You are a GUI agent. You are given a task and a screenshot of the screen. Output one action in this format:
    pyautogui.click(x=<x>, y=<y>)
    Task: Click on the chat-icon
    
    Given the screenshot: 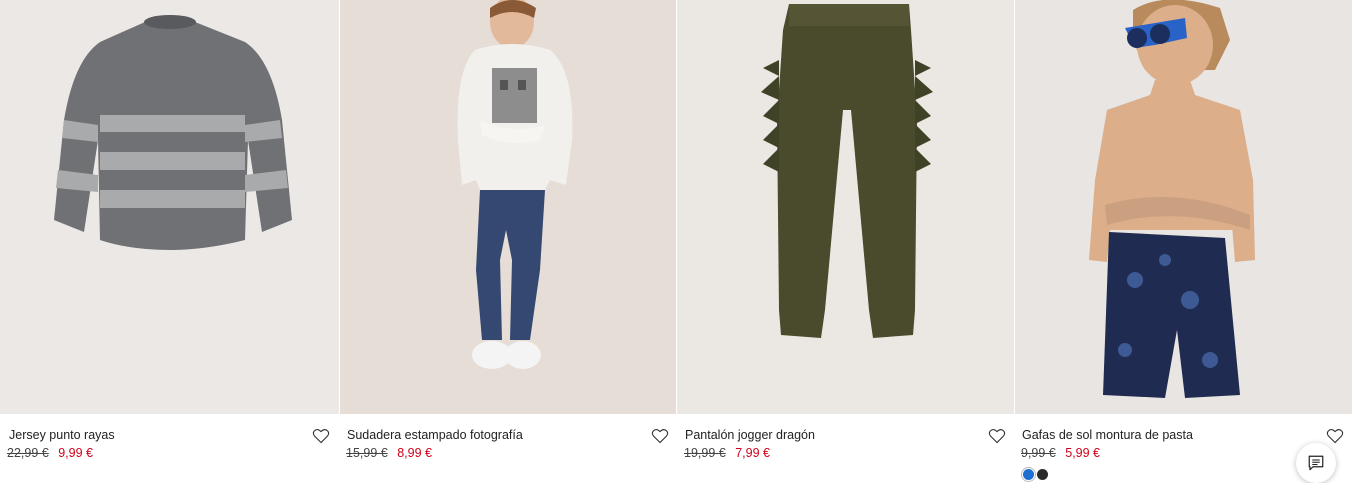 What is the action you would take?
    pyautogui.click(x=1316, y=463)
    